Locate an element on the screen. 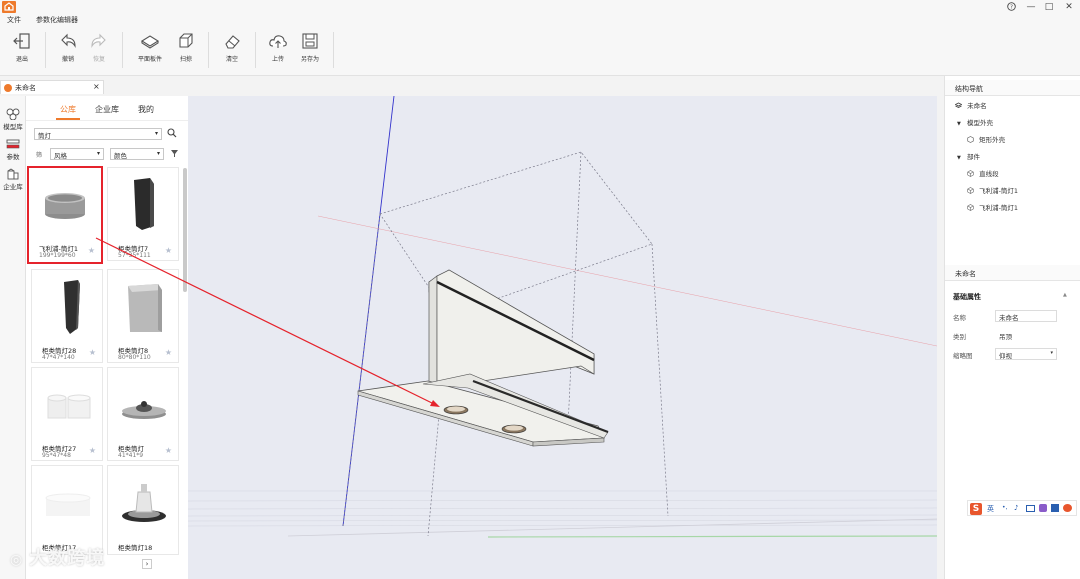  punctuation-icon: •, is located at coordinates (1004, 507).